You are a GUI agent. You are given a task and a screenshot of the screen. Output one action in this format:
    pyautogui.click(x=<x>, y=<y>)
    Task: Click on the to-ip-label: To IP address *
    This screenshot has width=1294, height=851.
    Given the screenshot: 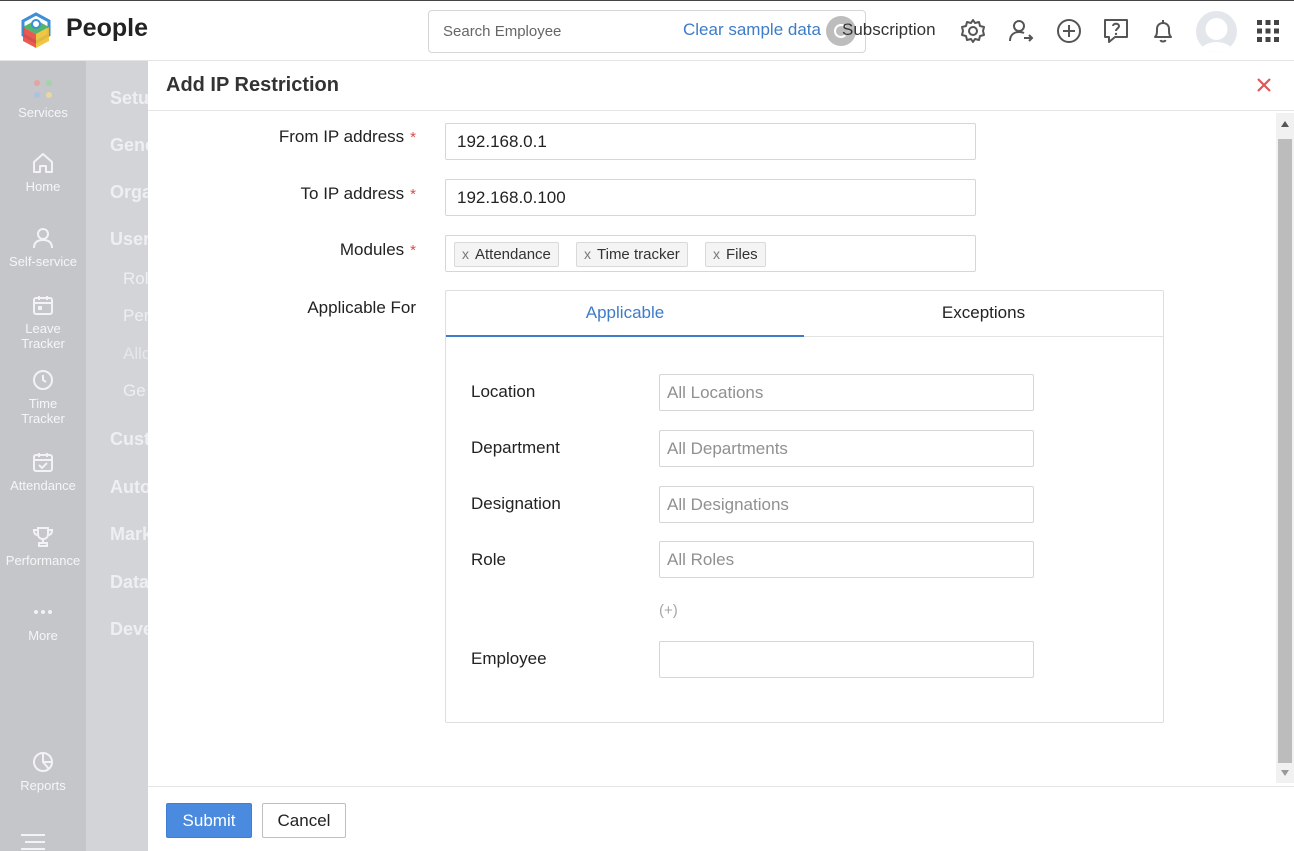 What is the action you would take?
    pyautogui.click(x=358, y=194)
    